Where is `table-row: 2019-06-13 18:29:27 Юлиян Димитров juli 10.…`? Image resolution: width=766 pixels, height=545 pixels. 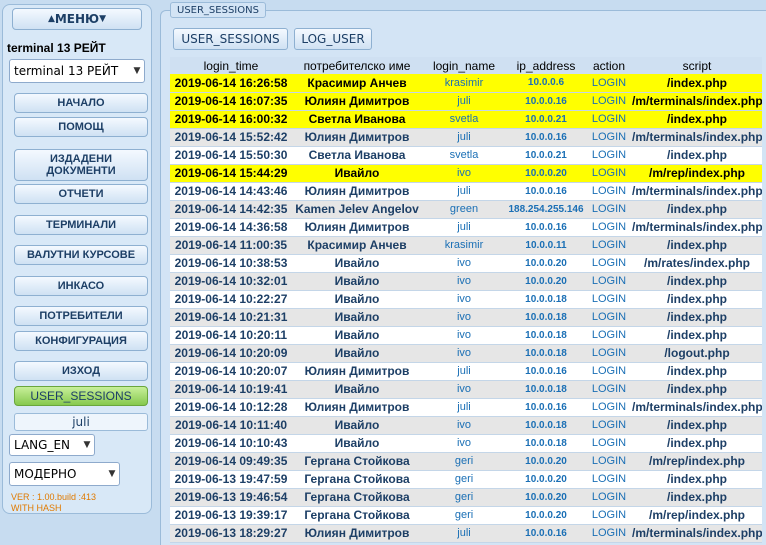
table-row: 2019-06-13 18:29:27 Юлиян Димитров juli 10.… is located at coordinates (466, 533).